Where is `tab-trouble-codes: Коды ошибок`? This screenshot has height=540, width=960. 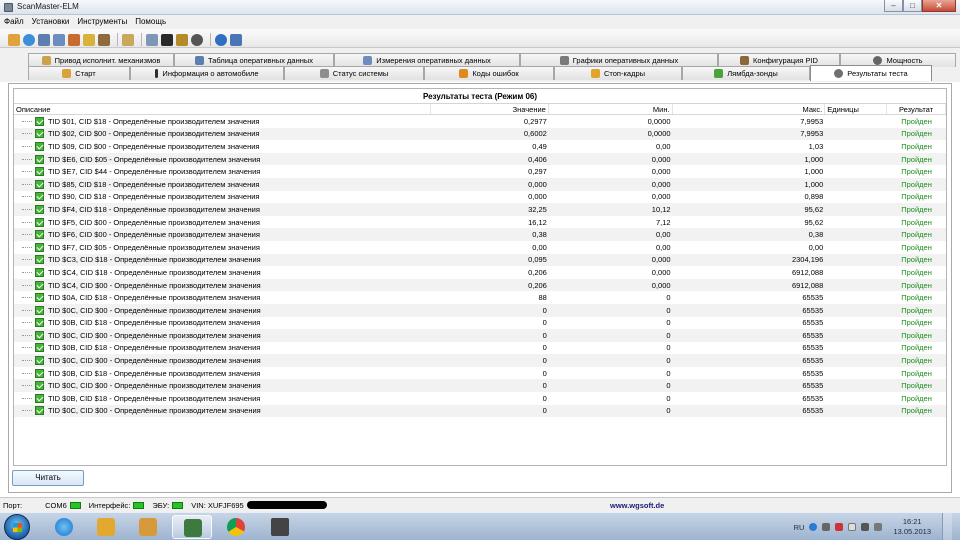 tab-trouble-codes: Коды ошибок is located at coordinates (489, 73).